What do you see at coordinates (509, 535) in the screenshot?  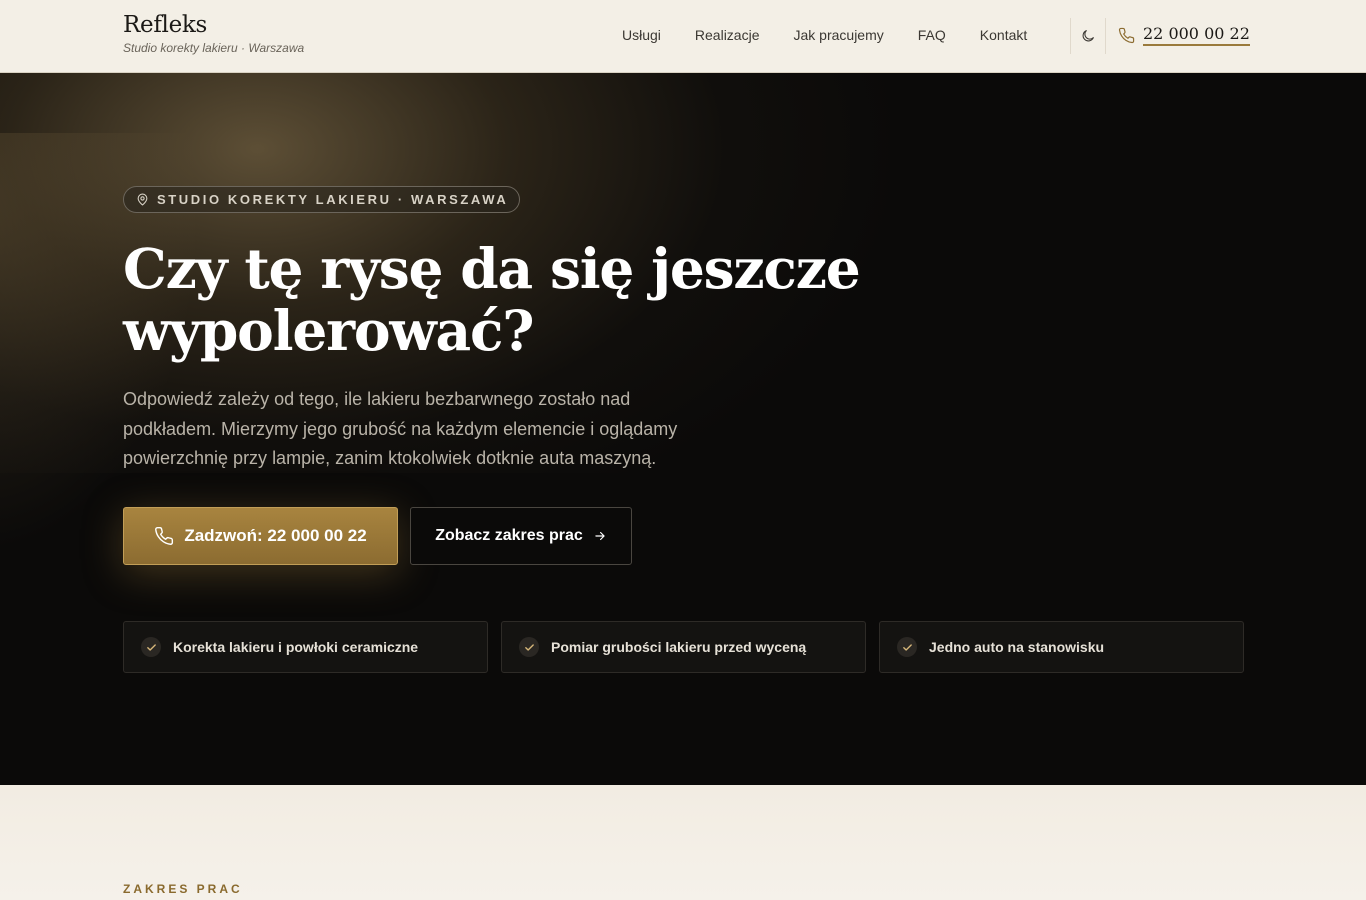 I see `scope-of-work-button-label: Zobacz zakres prac` at bounding box center [509, 535].